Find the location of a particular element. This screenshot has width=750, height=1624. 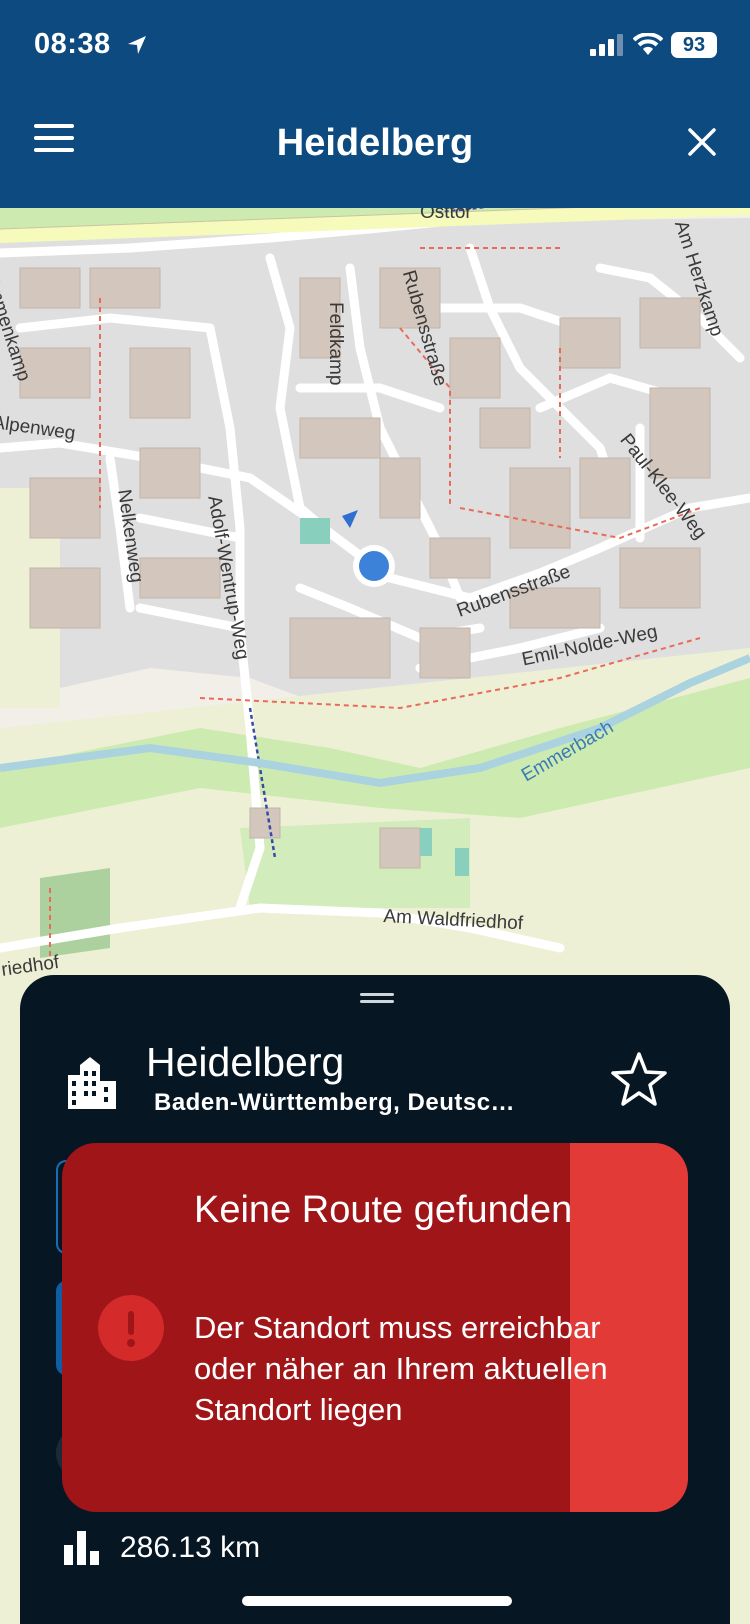

current-location-dot is located at coordinates (374, 566).